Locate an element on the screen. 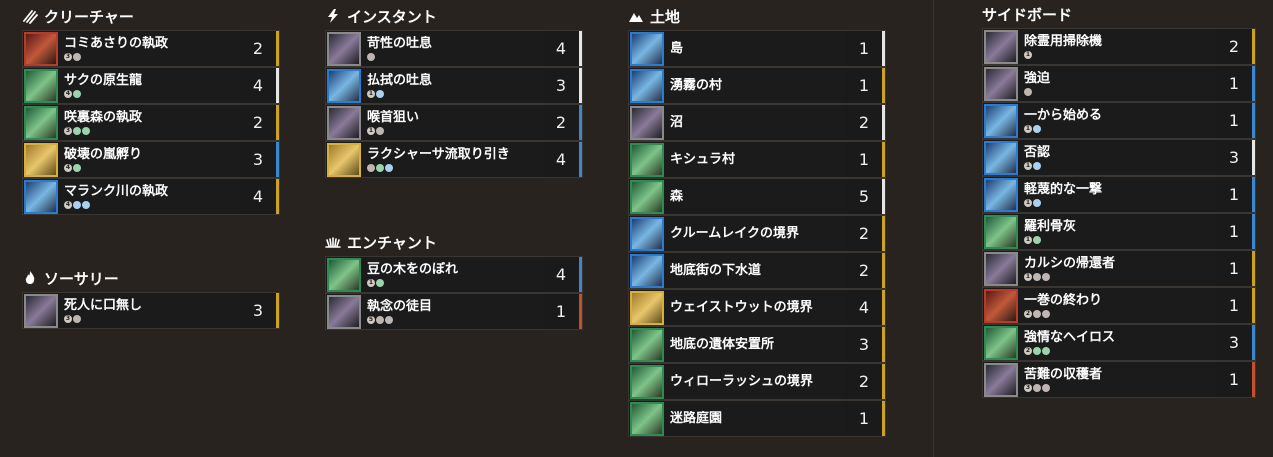 The width and height of the screenshot is (1273, 457). card-row: クルームレイクの境界 2 is located at coordinates (757, 233).